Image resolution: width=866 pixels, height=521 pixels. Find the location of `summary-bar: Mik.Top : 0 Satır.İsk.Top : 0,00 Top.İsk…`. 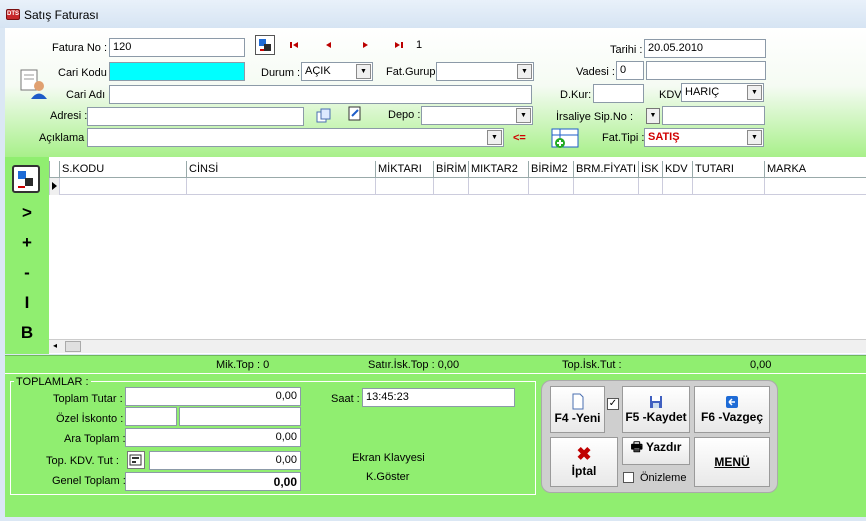

summary-bar: Mik.Top : 0 Satır.İsk.Top : 0,00 Top.İsk… is located at coordinates (435, 365).